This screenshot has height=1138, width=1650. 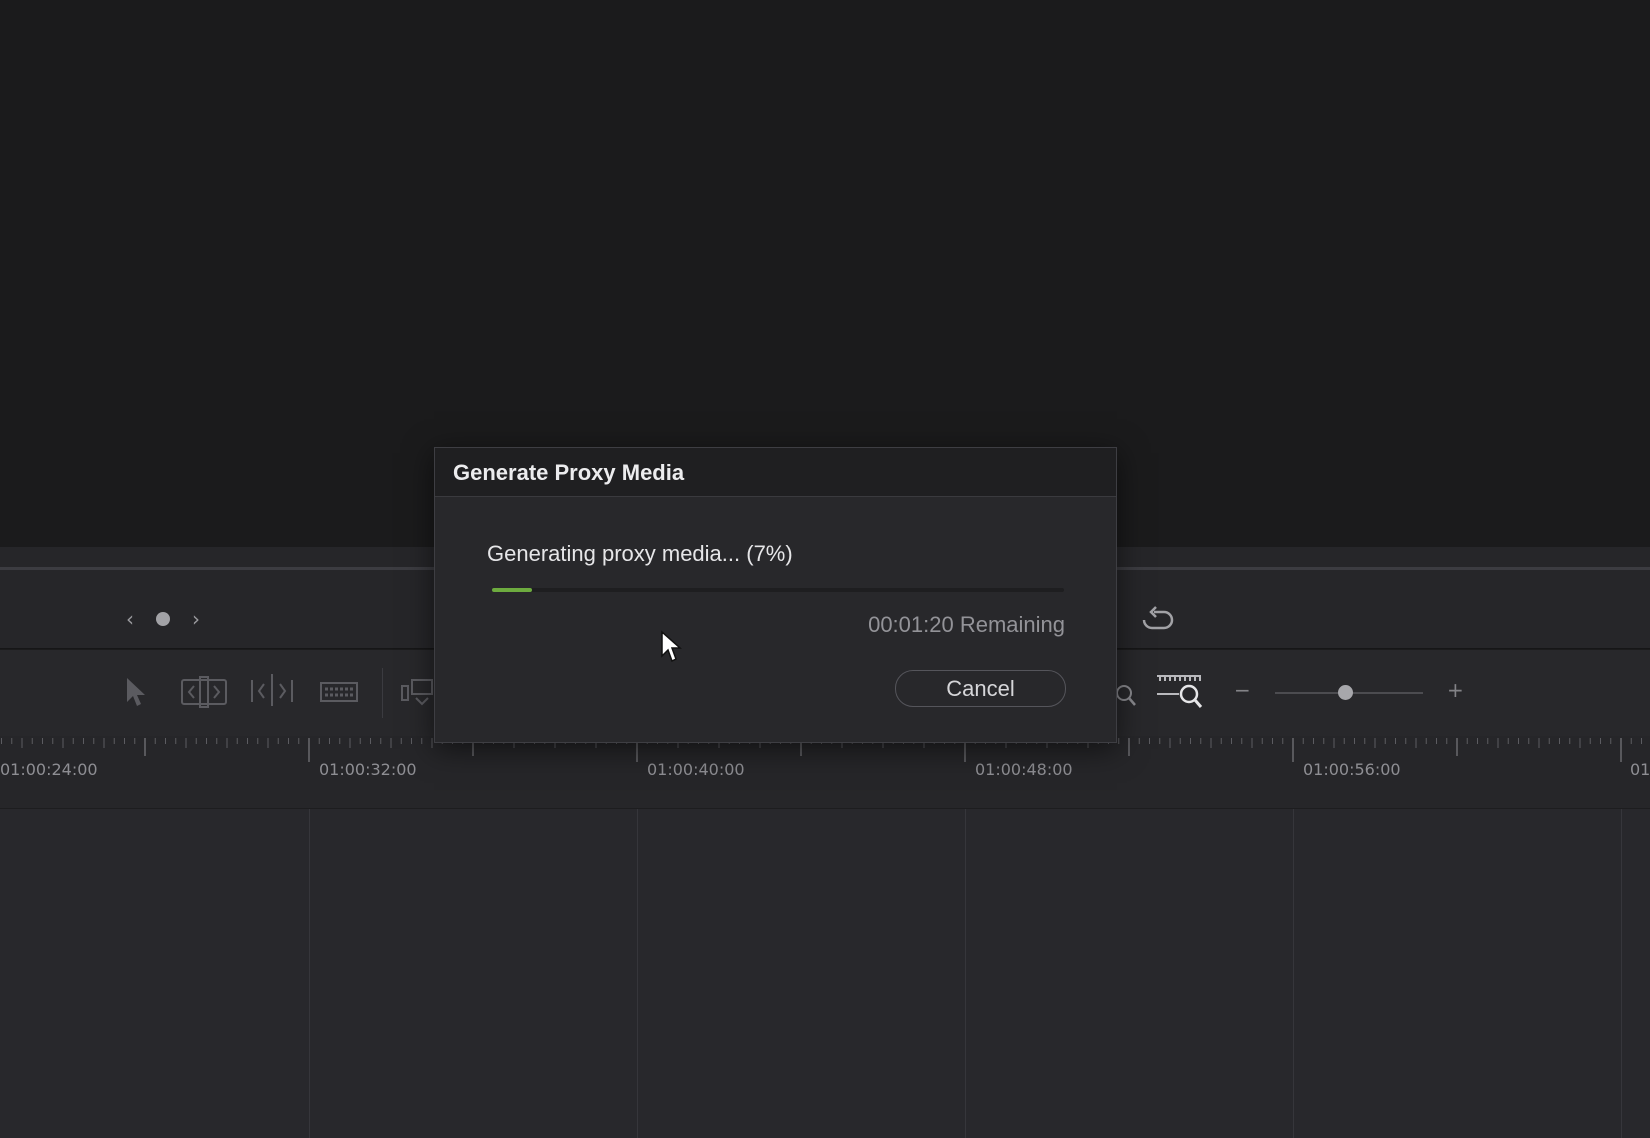 I want to click on clip-navigation: ‹ ›, so click(x=163, y=619).